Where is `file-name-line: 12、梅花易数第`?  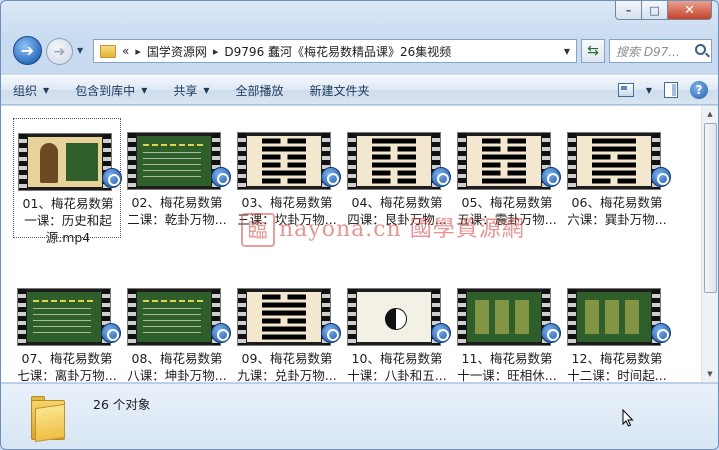
file-name-line: 12、梅花易数第 is located at coordinates (617, 358).